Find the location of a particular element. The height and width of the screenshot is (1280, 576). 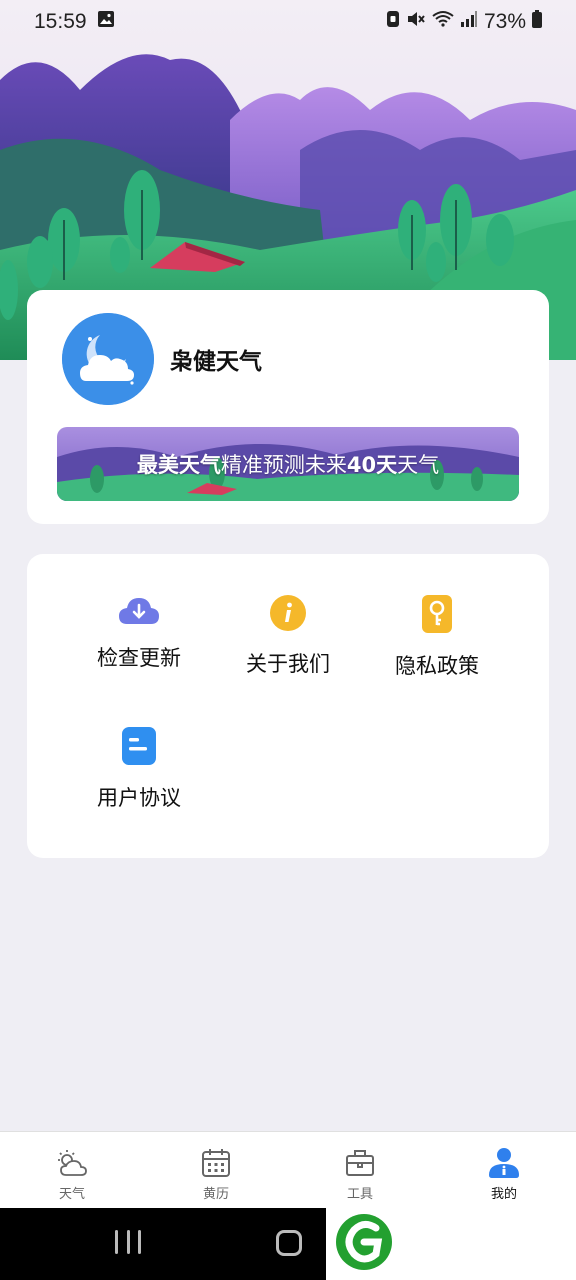

check-update-button: 检查更新 is located at coordinates (139, 612).